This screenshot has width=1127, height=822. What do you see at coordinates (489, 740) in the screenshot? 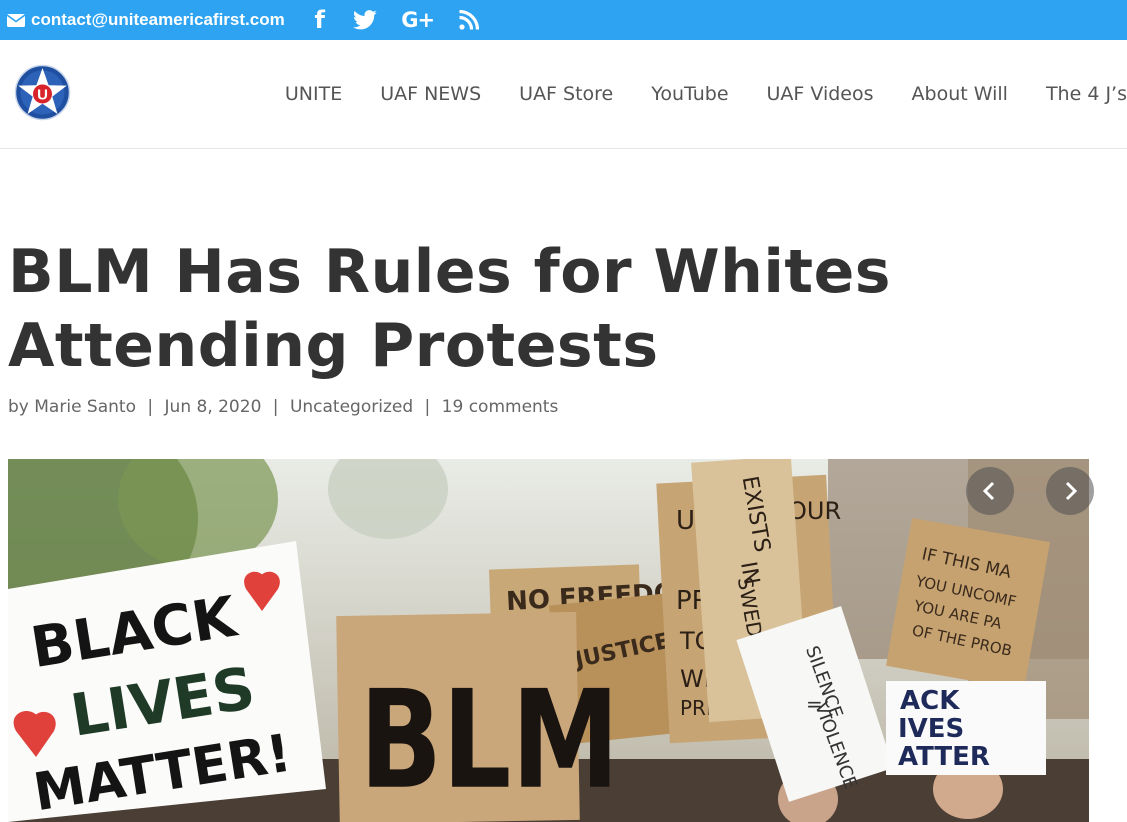
I see `sign-blm: BLM` at bounding box center [489, 740].